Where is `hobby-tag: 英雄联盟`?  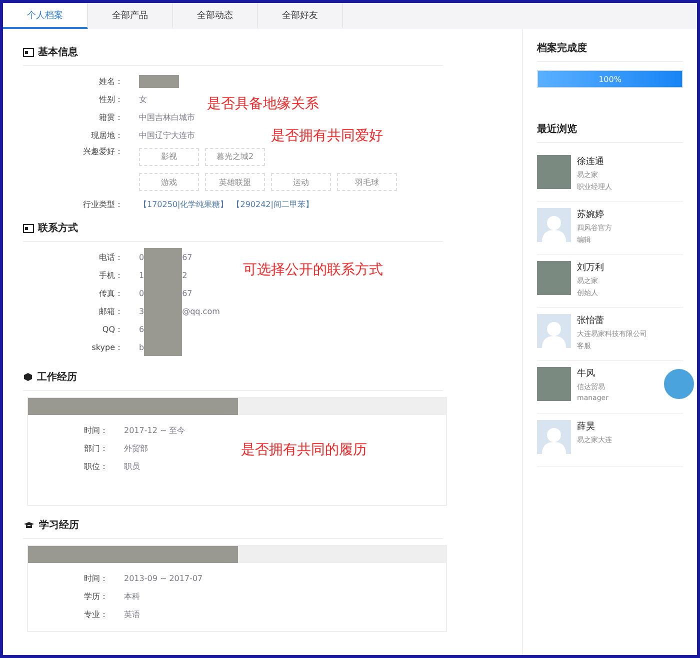 hobby-tag: 英雄联盟 is located at coordinates (235, 182).